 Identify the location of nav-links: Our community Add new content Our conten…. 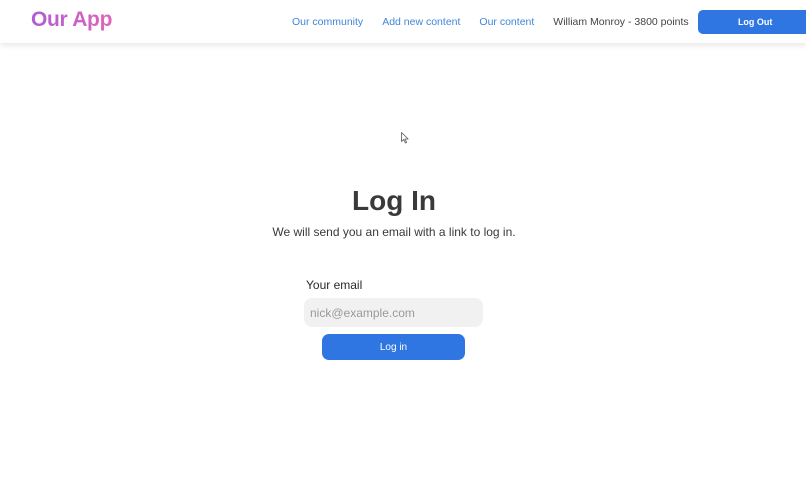
(549, 21).